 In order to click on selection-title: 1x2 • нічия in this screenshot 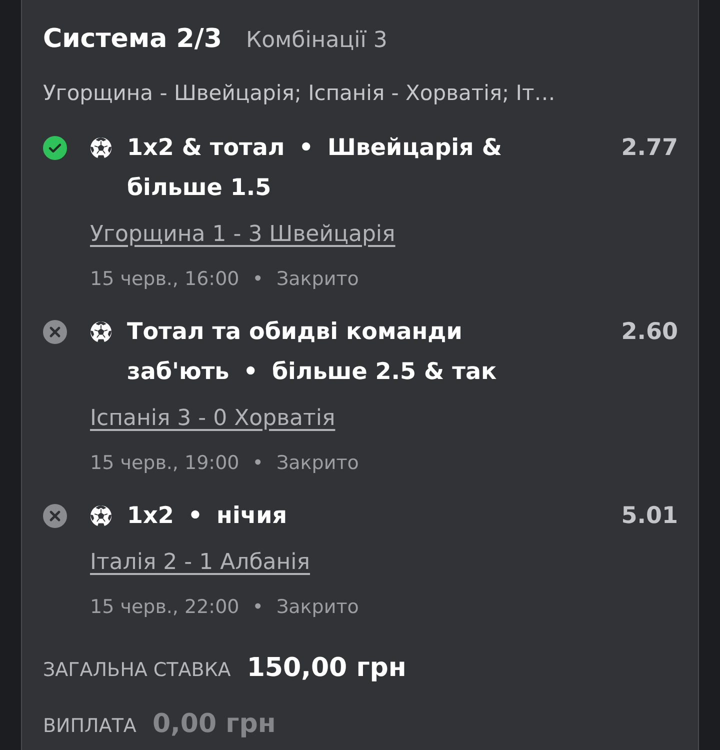, I will do `click(207, 516)`.